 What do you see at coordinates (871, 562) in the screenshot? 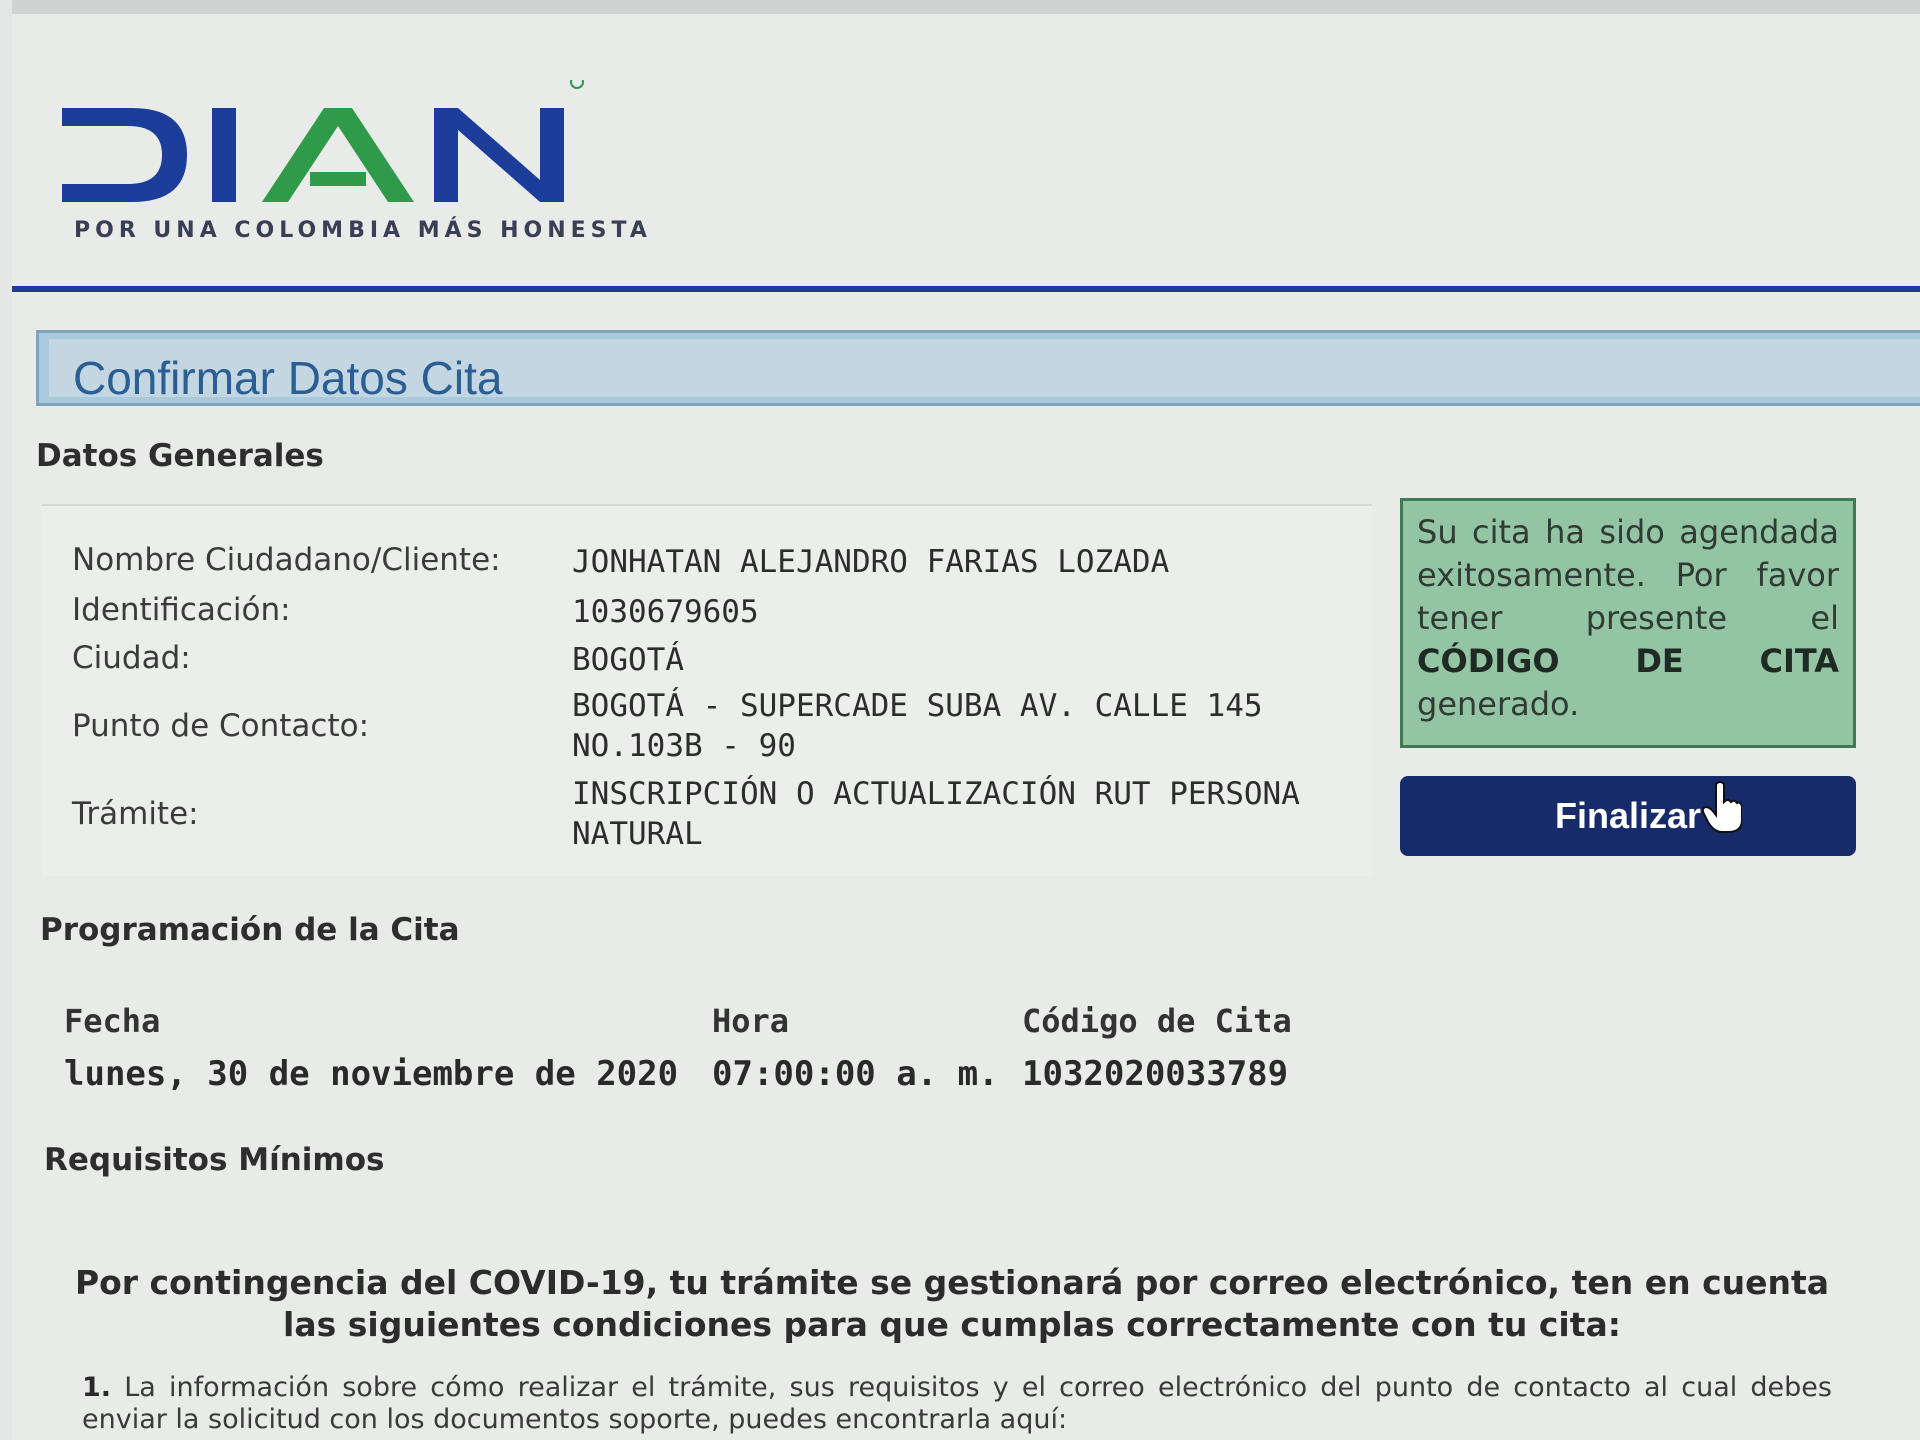
I see `field-value-nombre: JONHATAN ALEJANDRO FARIAS LOZADA` at bounding box center [871, 562].